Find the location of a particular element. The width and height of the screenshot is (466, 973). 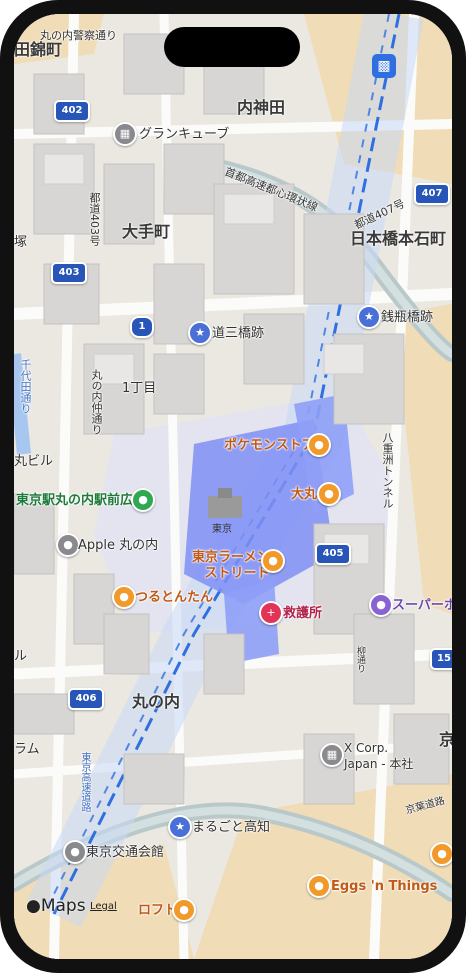

road-label: 八重洲トンネル is located at coordinates (387, 470).